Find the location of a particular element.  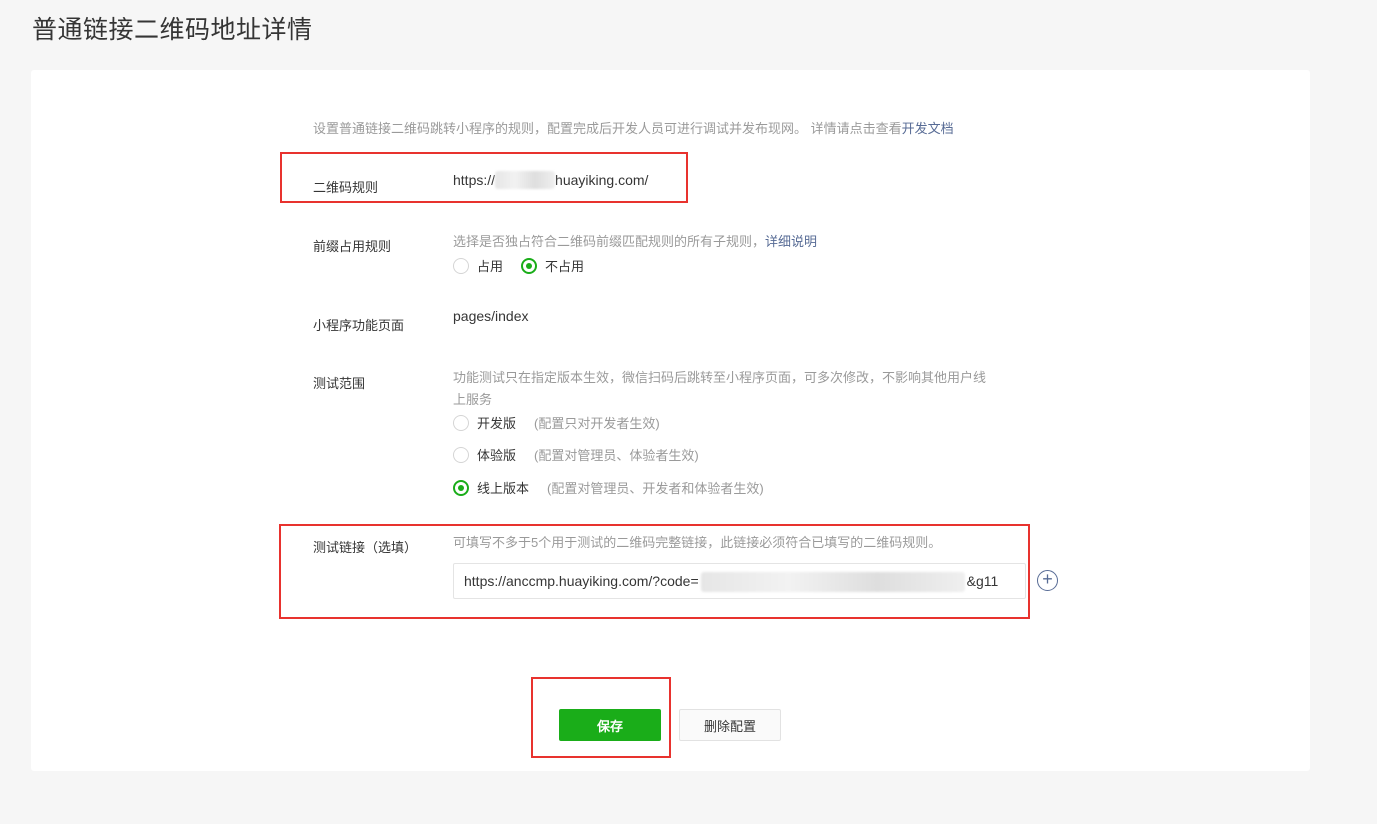

test-link-suffix: &g11 is located at coordinates (982, 581).